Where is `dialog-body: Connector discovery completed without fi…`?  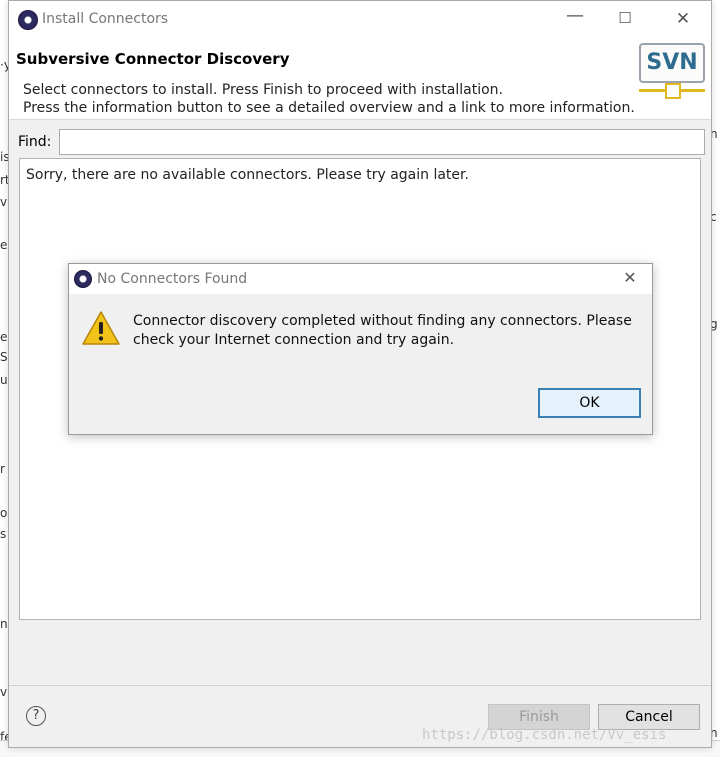 dialog-body: Connector discovery completed without fi… is located at coordinates (360, 364).